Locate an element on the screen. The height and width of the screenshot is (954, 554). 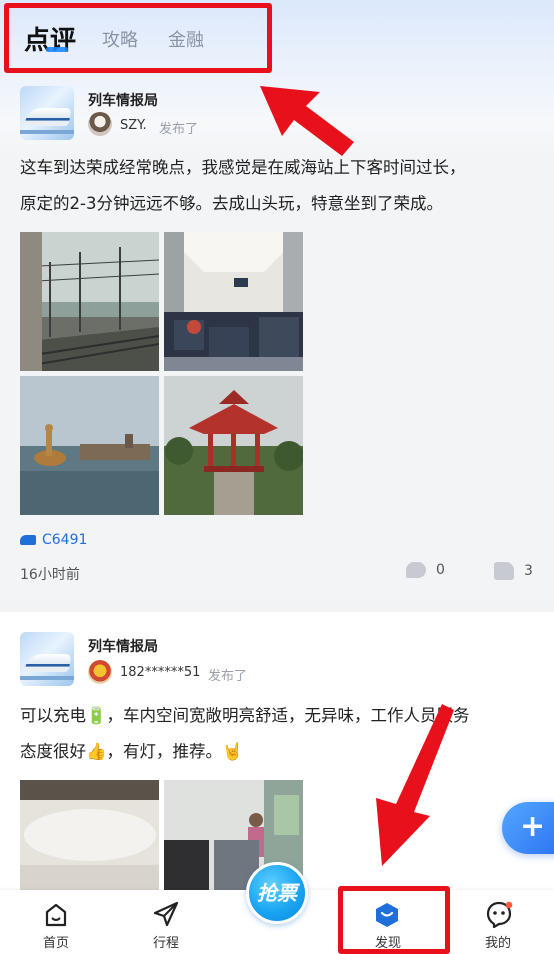
thumbs-up-icon is located at coordinates (504, 571).